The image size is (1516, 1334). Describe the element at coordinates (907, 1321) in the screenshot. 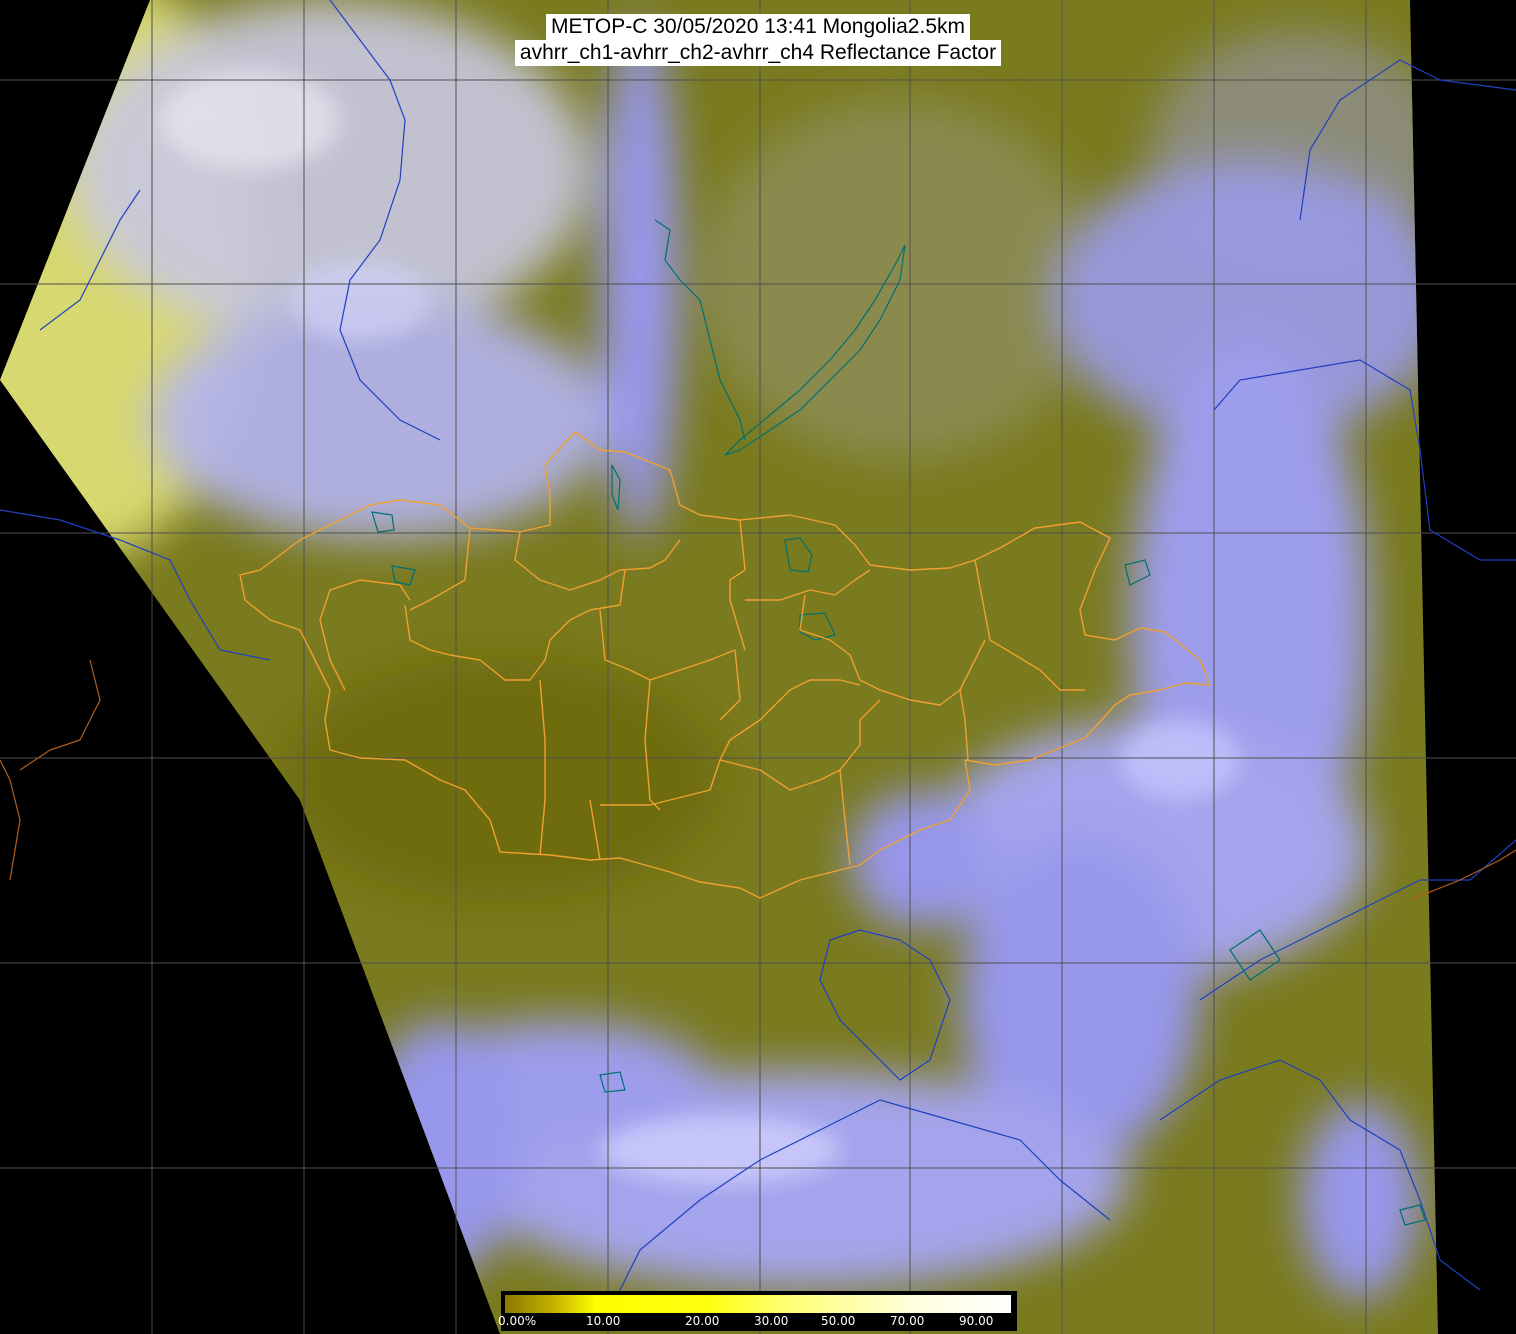

I see `colorbar-label: 70.00` at that location.